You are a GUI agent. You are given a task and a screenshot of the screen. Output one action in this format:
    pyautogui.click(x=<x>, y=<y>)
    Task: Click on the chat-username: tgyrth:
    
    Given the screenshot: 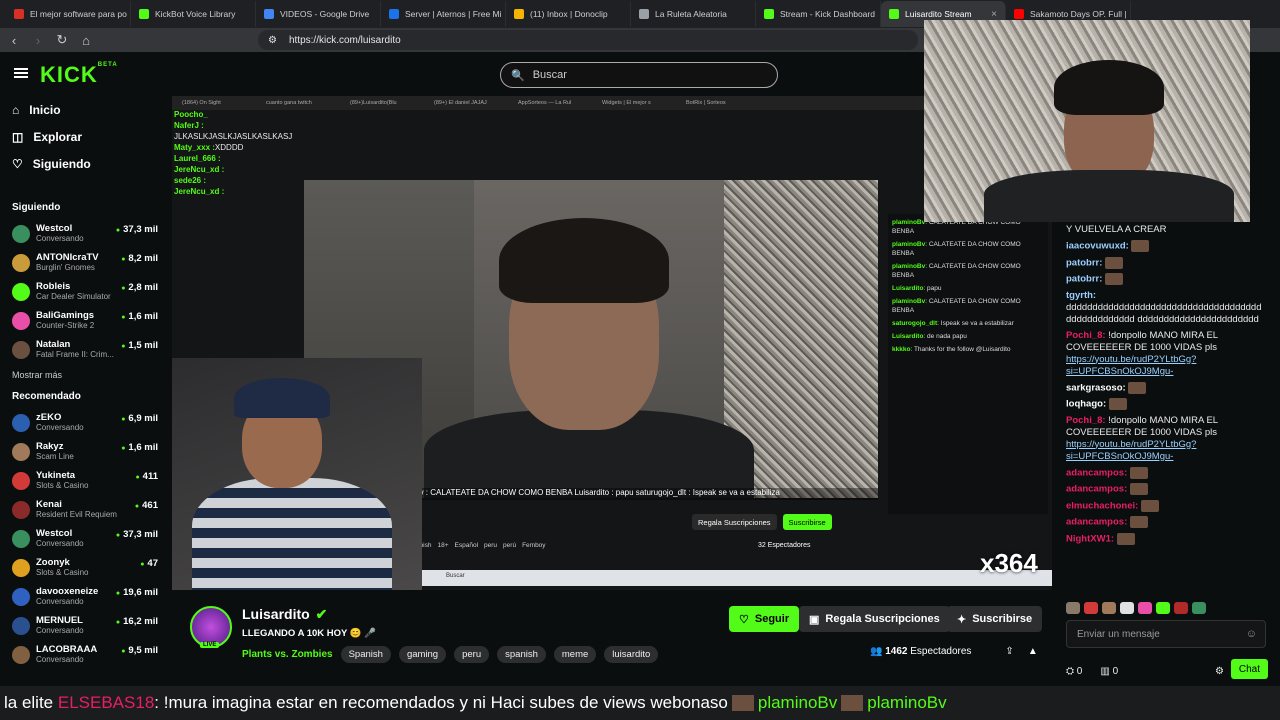 What is the action you would take?
    pyautogui.click(x=1081, y=295)
    